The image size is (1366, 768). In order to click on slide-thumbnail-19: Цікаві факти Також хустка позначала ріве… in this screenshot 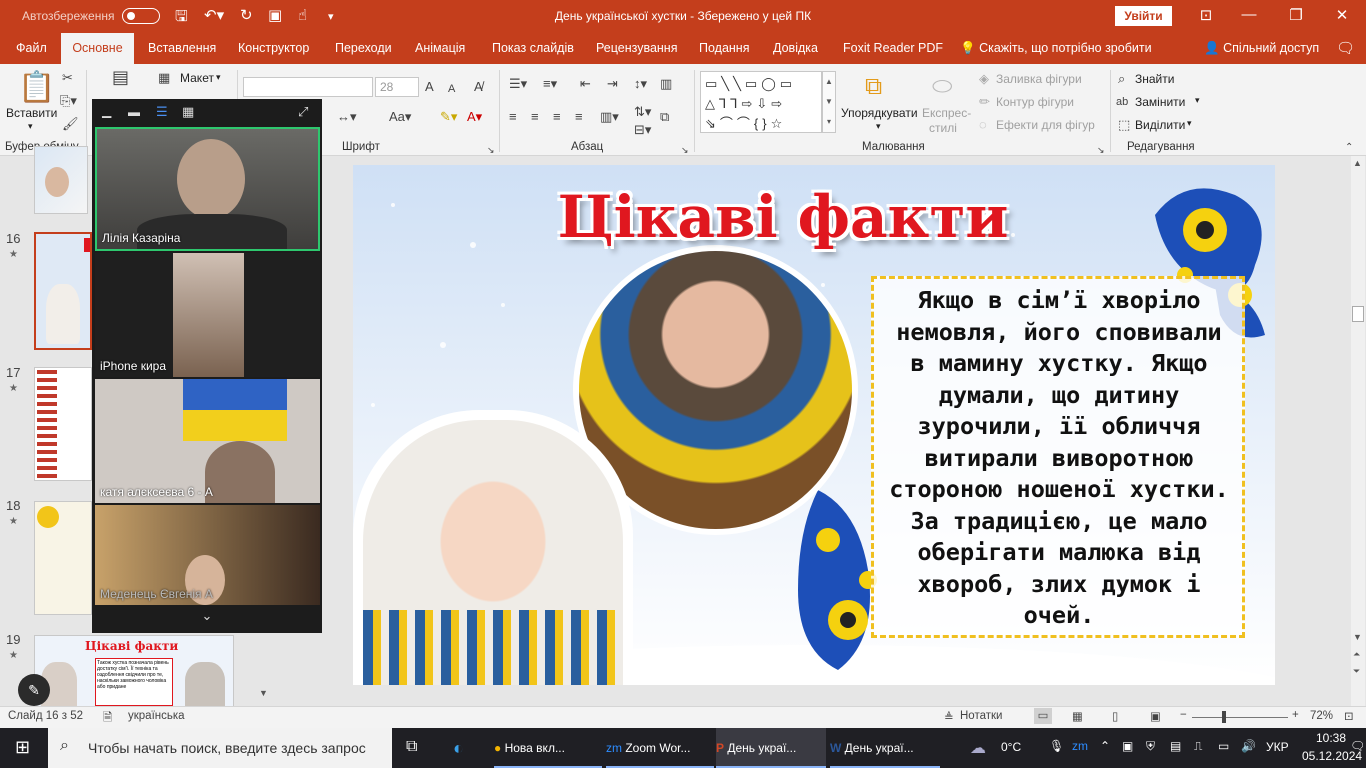, I will do `click(134, 671)`.